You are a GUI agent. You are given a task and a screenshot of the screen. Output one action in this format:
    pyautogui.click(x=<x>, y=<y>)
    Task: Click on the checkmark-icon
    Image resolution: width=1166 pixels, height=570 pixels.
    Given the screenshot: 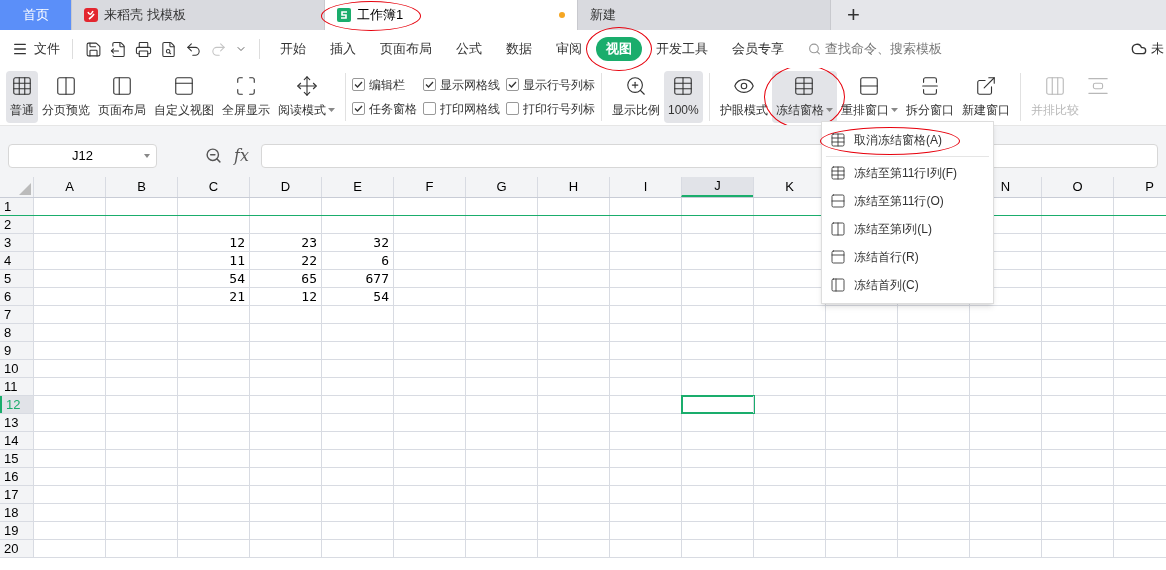 What is the action you would take?
    pyautogui.click(x=358, y=108)
    